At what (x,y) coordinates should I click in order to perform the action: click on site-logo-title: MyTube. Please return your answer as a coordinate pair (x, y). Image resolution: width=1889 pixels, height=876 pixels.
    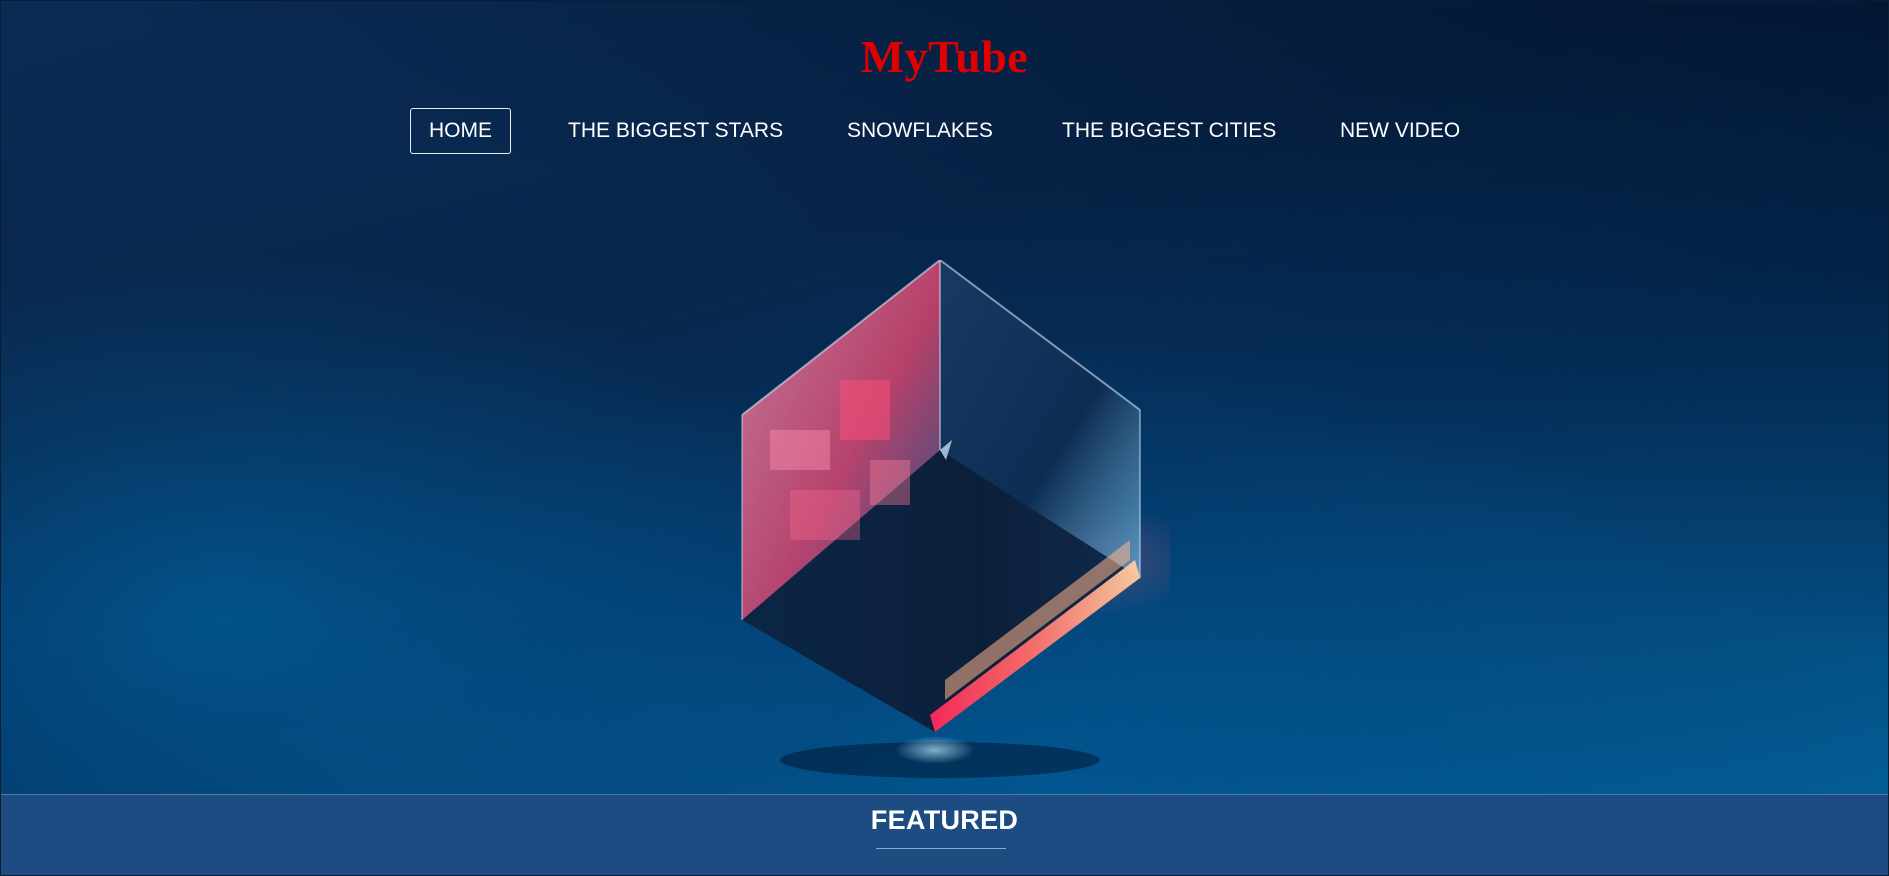
    Looking at the image, I should click on (944, 56).